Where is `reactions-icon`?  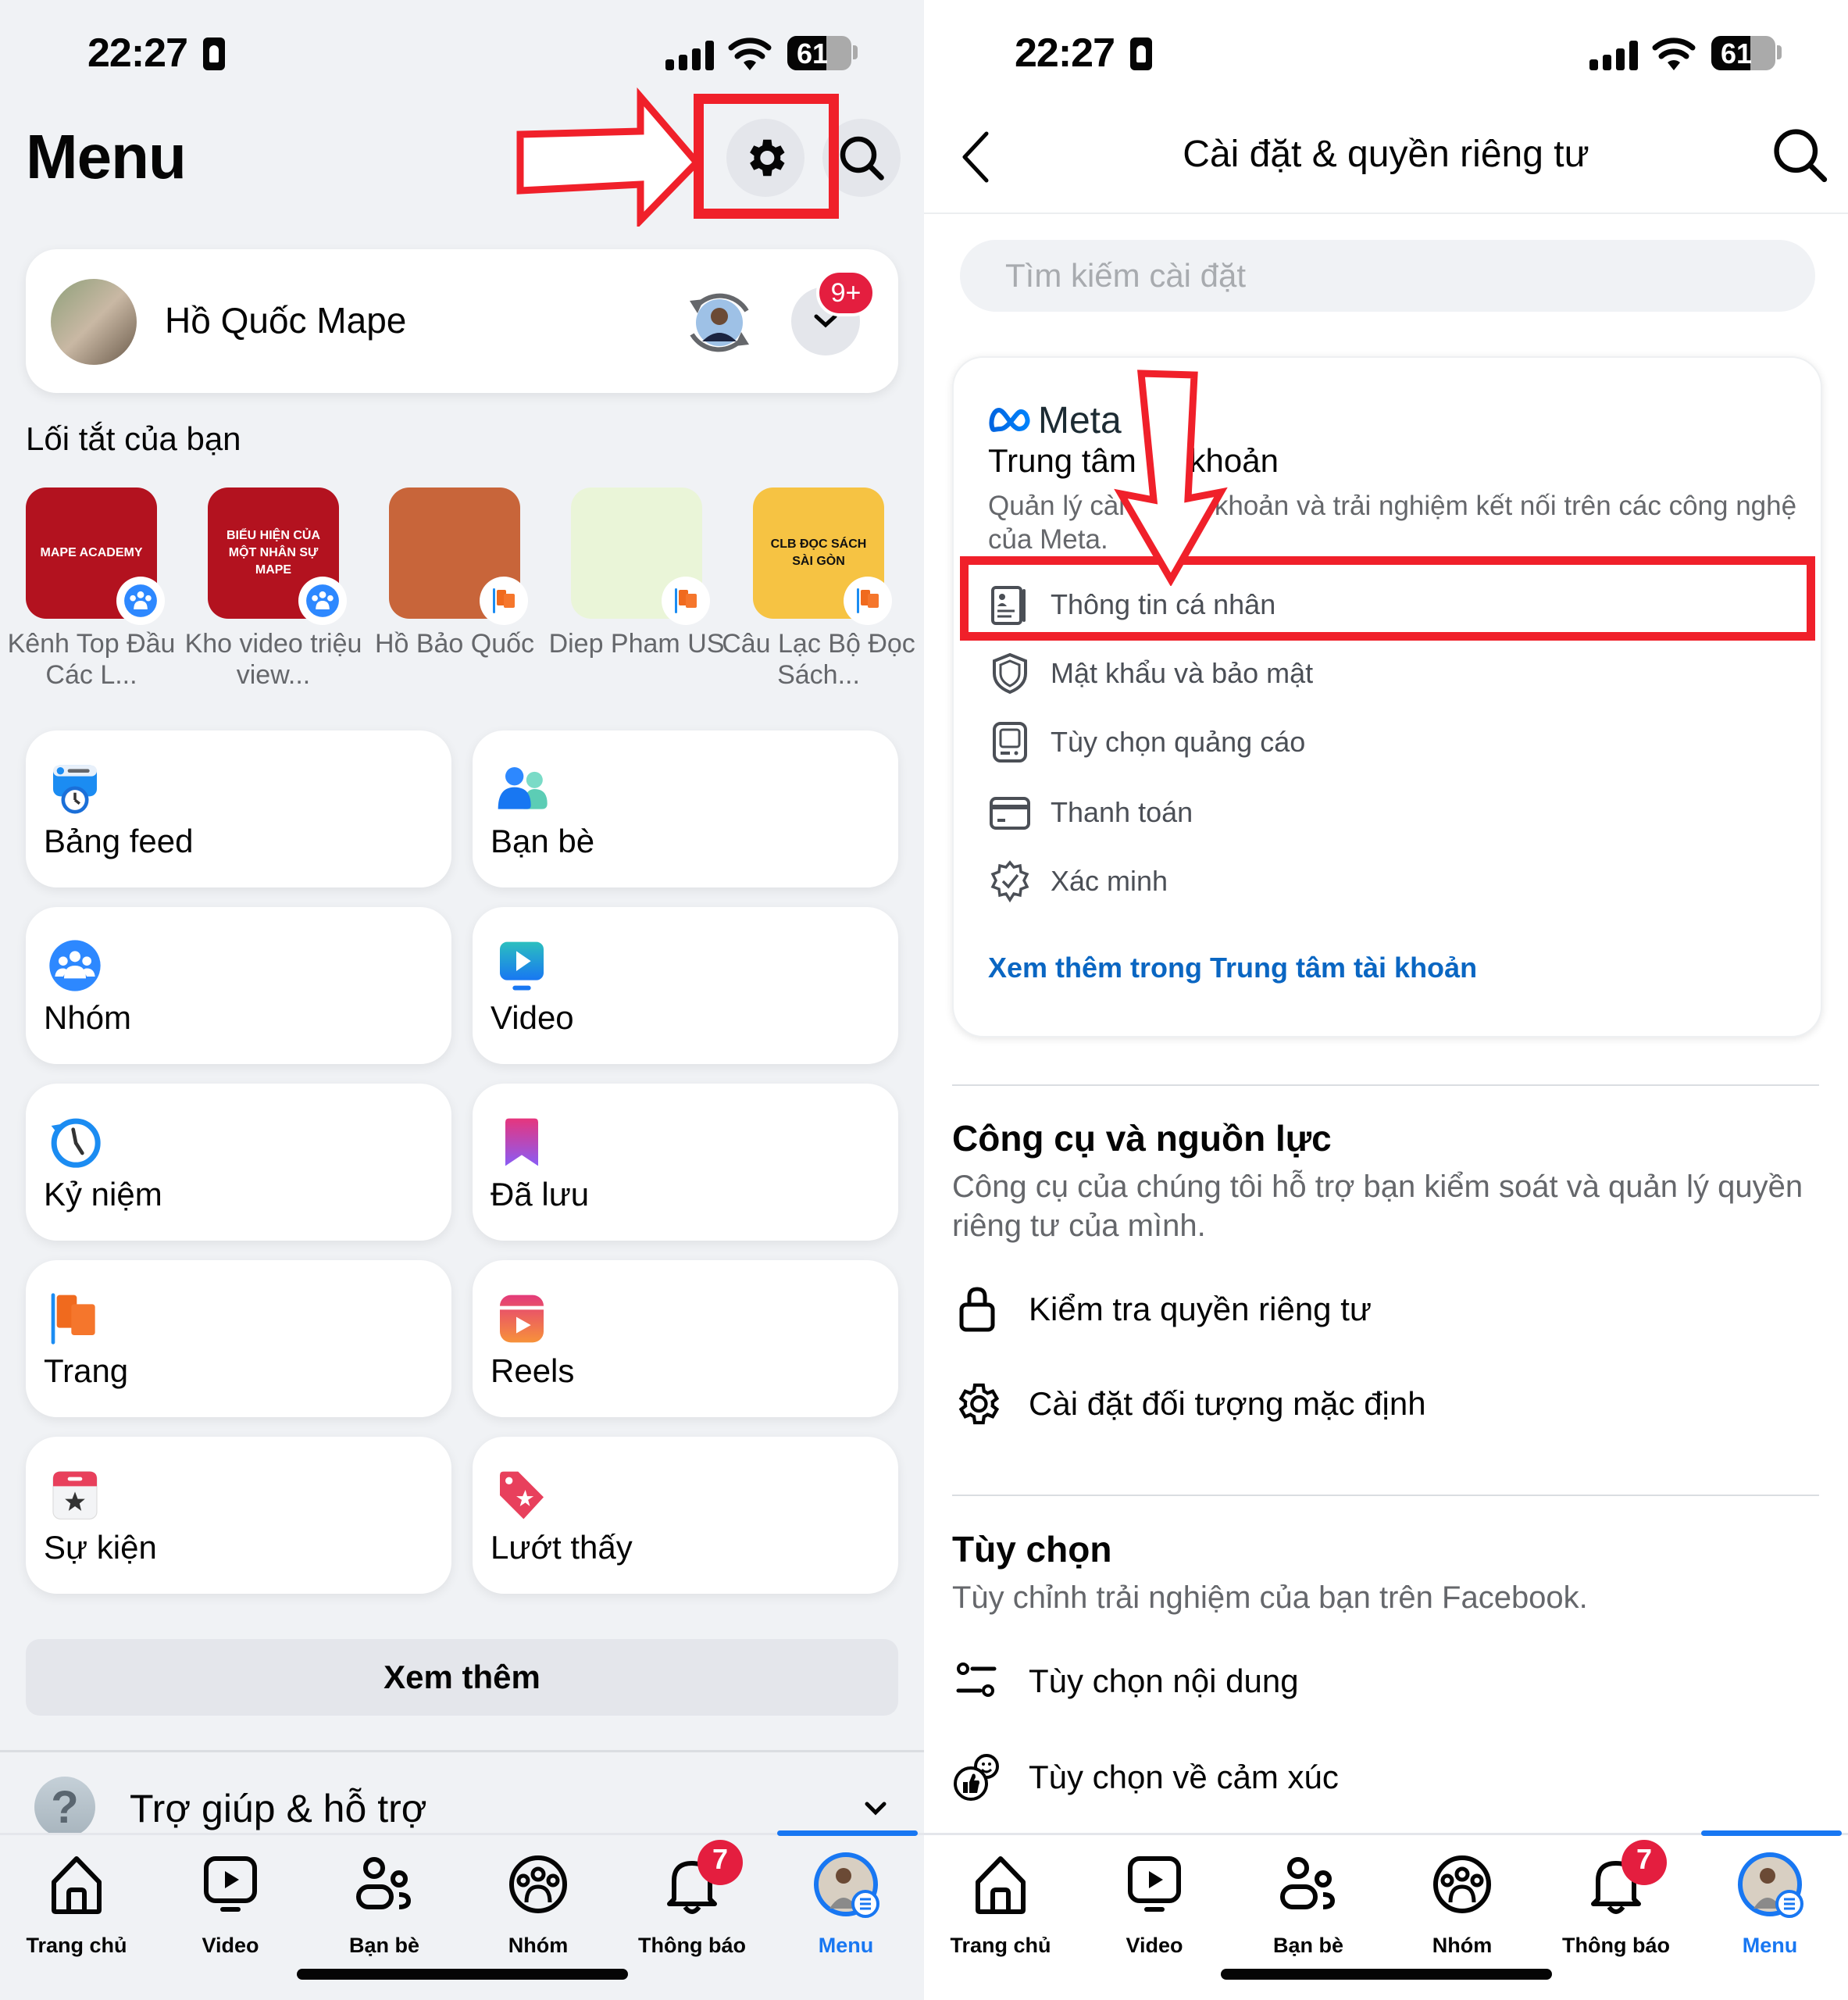
reactions-icon is located at coordinates (977, 1777).